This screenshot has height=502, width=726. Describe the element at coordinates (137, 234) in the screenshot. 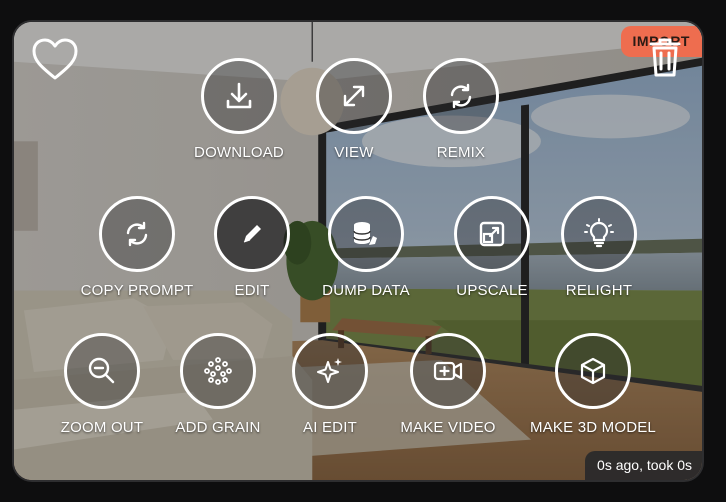

I see `copy-refresh-icon` at that location.